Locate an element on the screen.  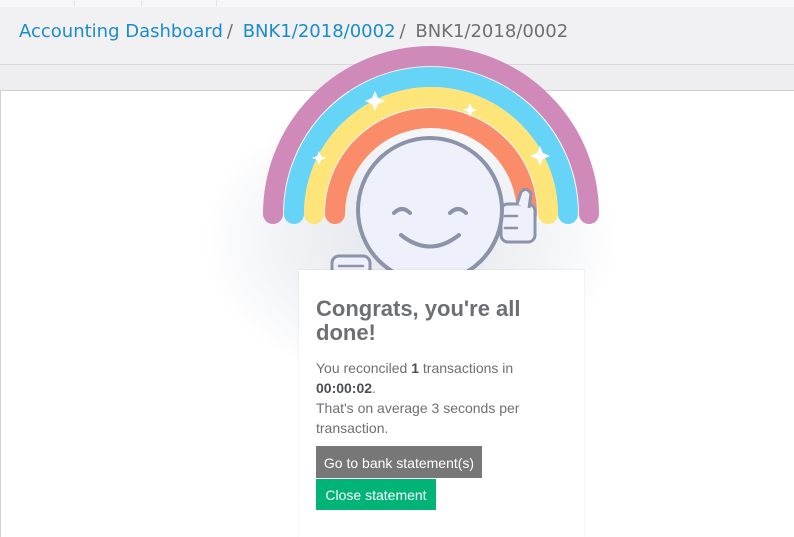
top-tab-bar is located at coordinates (397, 3).